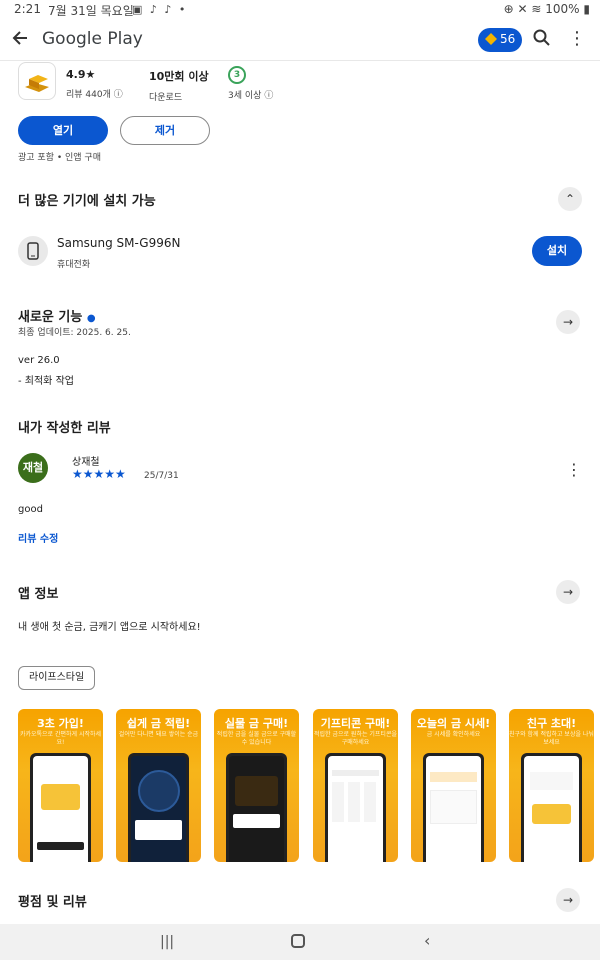  What do you see at coordinates (158, 734) in the screenshot?
I see `screenshot-subtitle: 걸어만 다니면 돼요 쌓이는 순금` at bounding box center [158, 734].